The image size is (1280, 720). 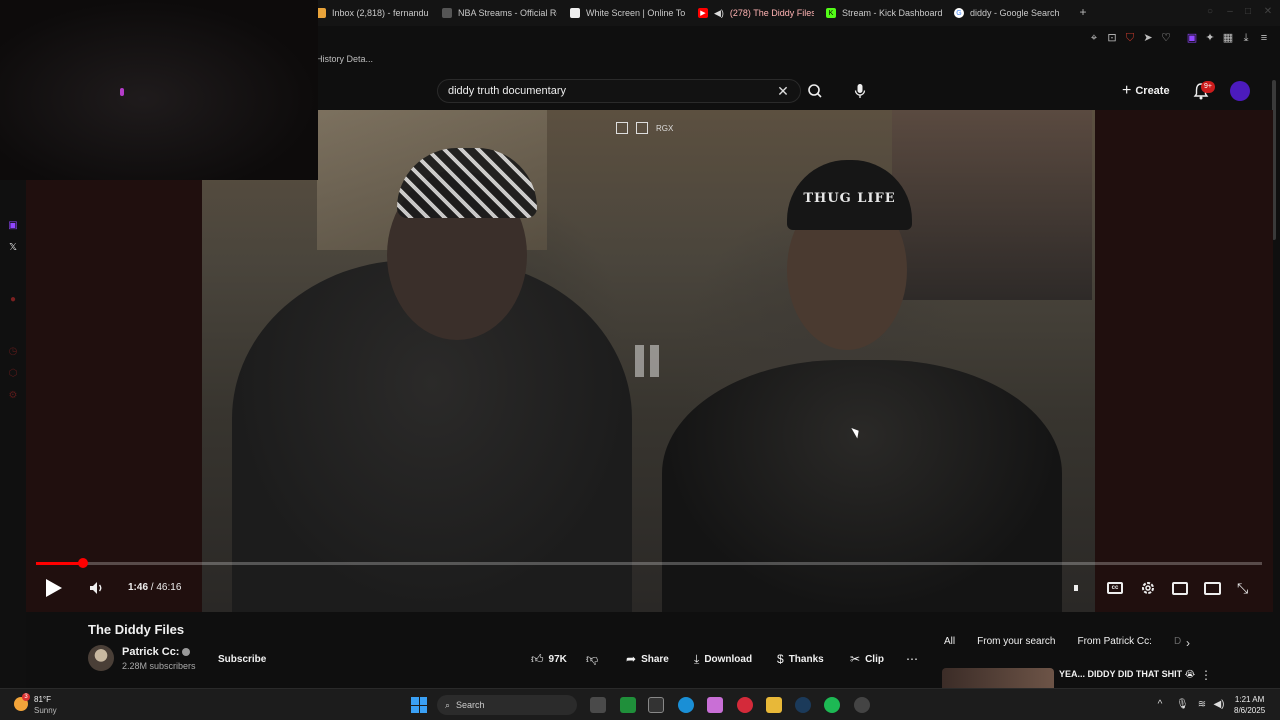 What do you see at coordinates (1245, 588) in the screenshot?
I see `fullscreen-icon: ⤡` at bounding box center [1245, 588].